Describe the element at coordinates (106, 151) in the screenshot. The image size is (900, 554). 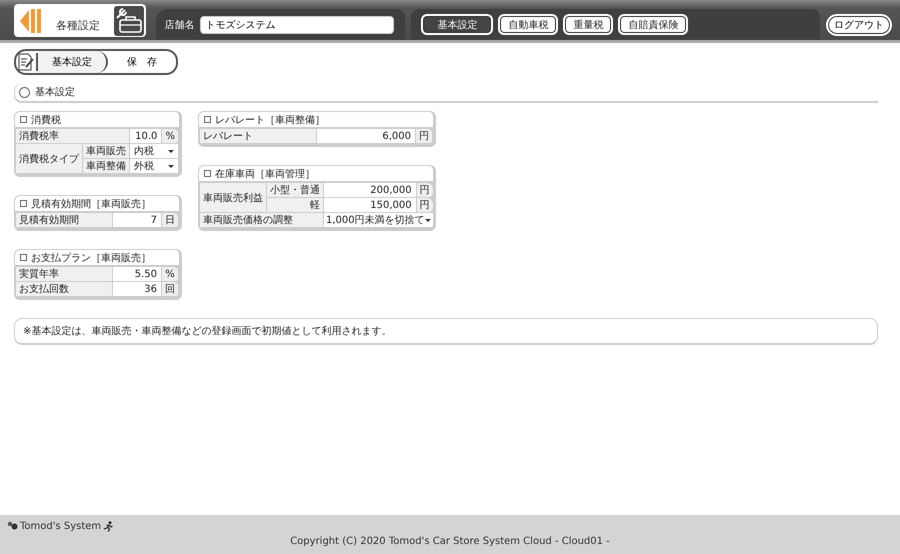
I see `field-label: 車両販売` at that location.